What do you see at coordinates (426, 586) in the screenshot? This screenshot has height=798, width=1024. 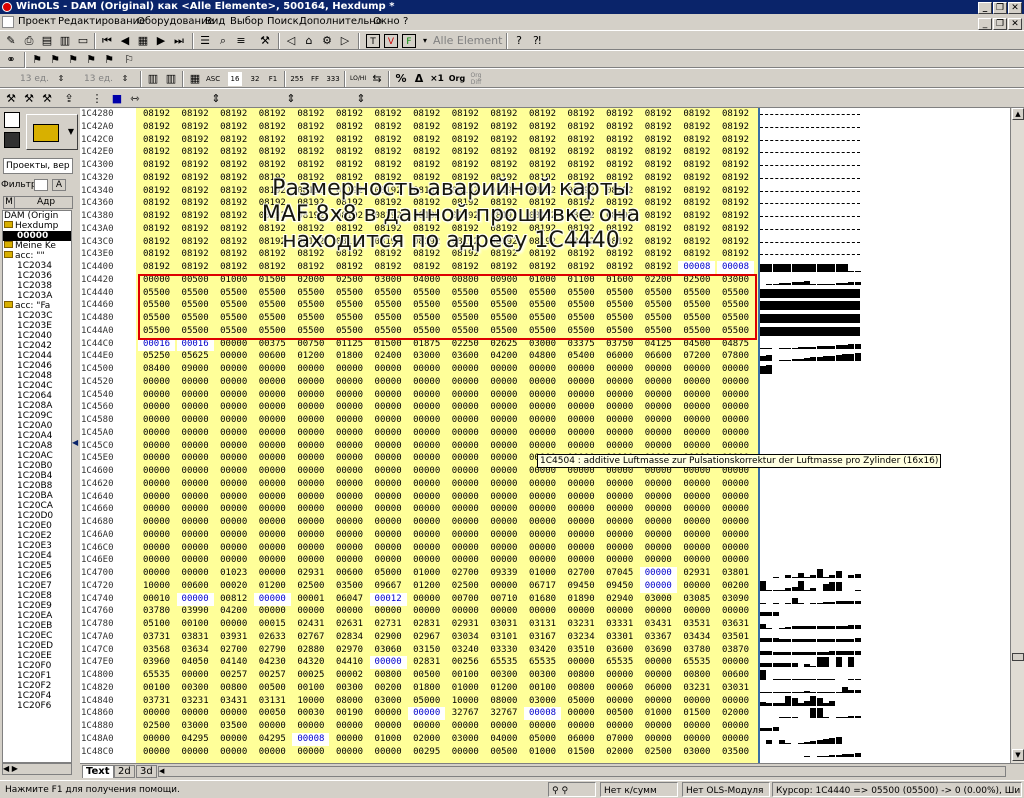 I see `hex-cell: 01200` at bounding box center [426, 586].